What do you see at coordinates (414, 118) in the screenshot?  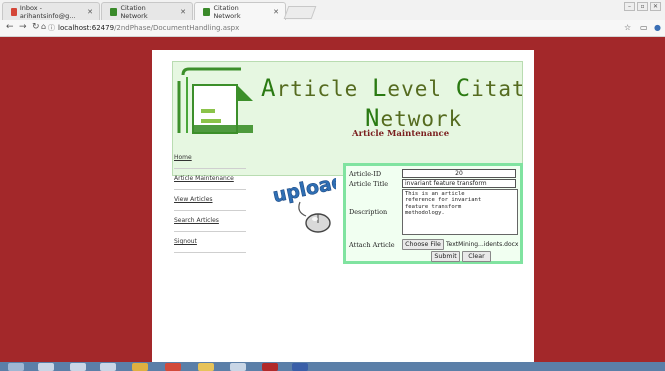 I see `banner-title-line2: Network` at bounding box center [414, 118].